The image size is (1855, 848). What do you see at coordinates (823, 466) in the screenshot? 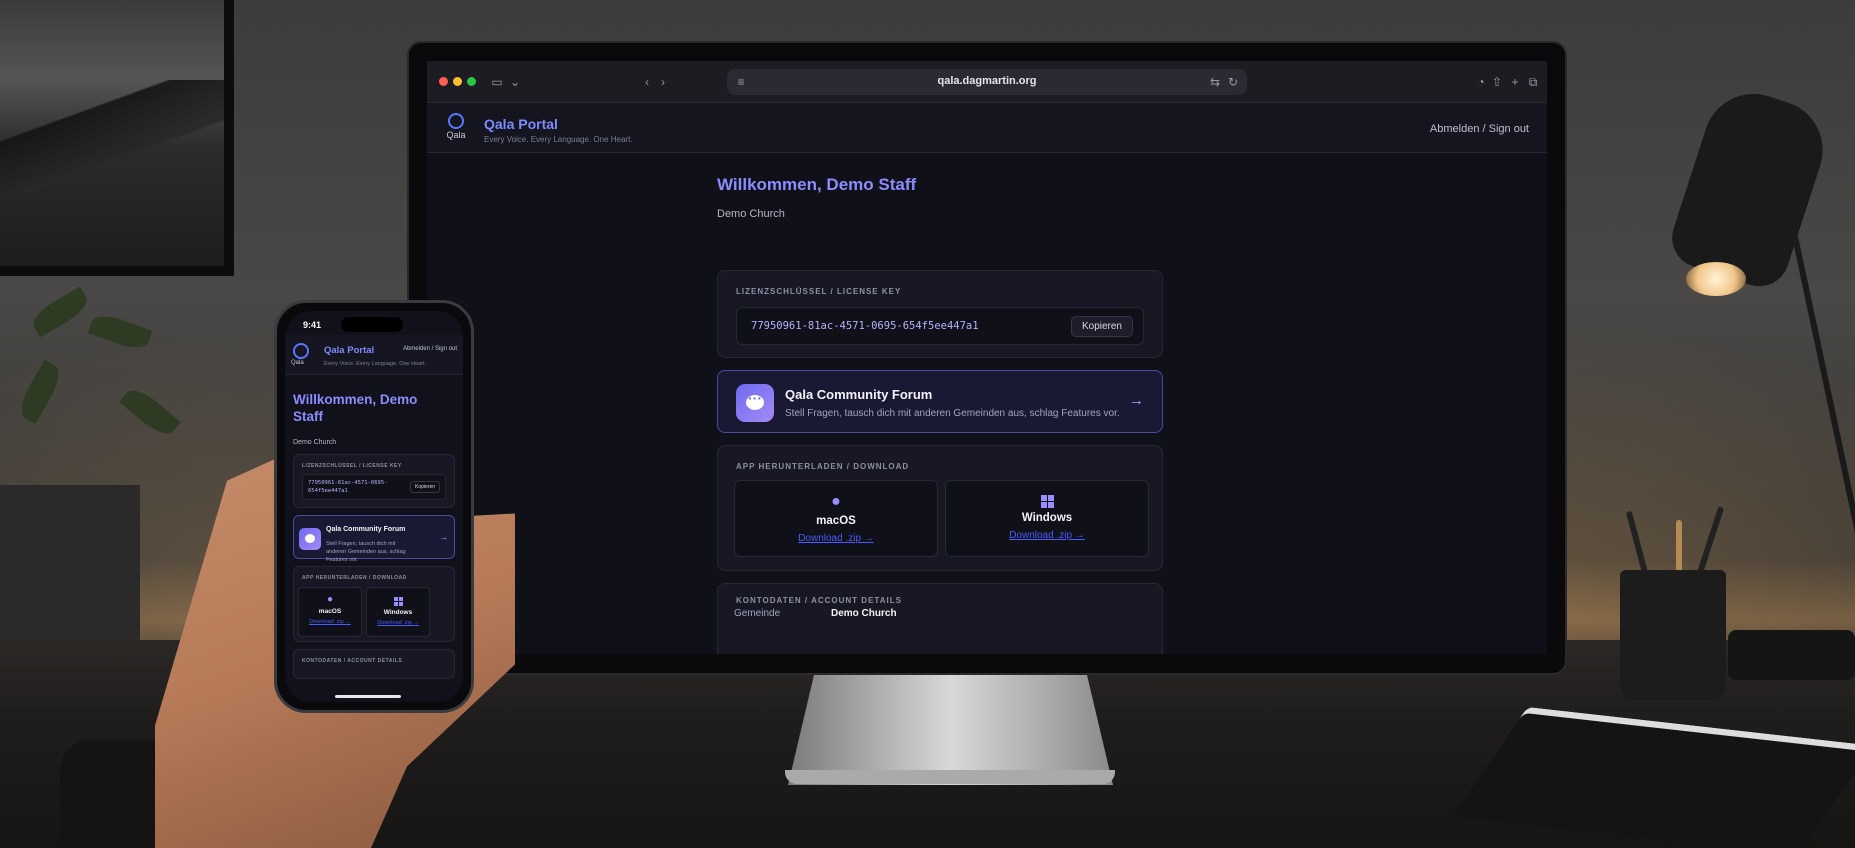
I see `download-label: APP HERUNTERLADEN / DOWNLOAD` at bounding box center [823, 466].